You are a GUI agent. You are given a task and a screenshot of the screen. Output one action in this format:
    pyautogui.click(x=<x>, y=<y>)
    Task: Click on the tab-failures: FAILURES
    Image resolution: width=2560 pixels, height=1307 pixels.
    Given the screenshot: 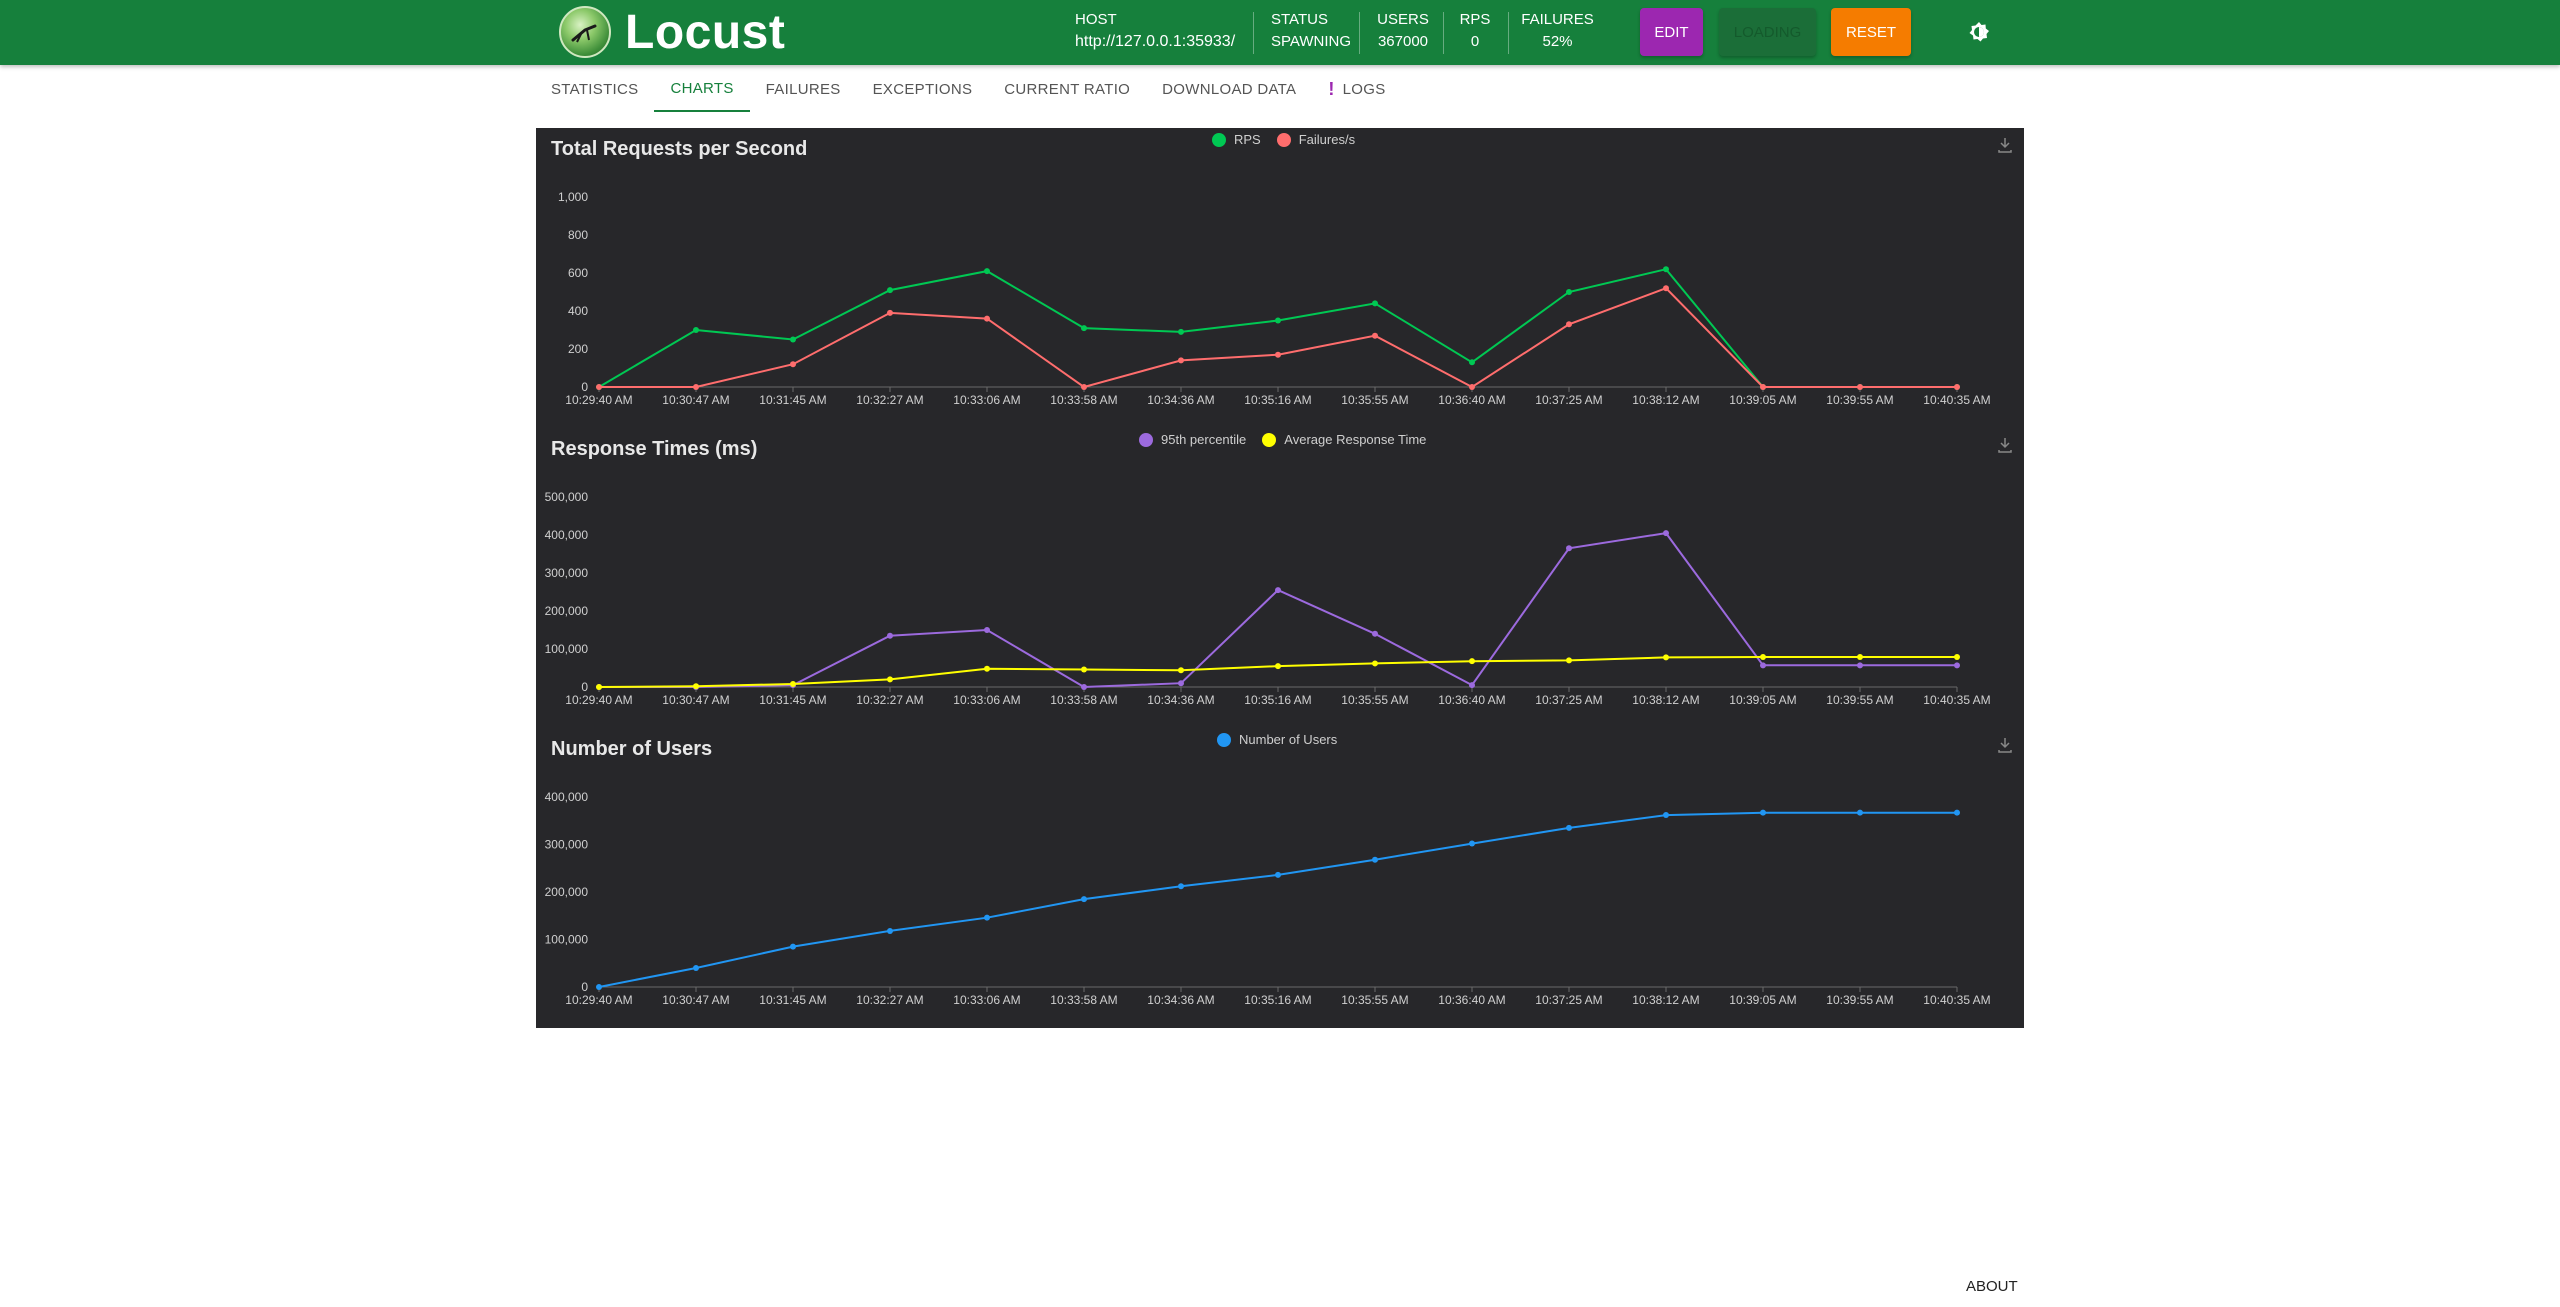 What is the action you would take?
    pyautogui.click(x=803, y=89)
    